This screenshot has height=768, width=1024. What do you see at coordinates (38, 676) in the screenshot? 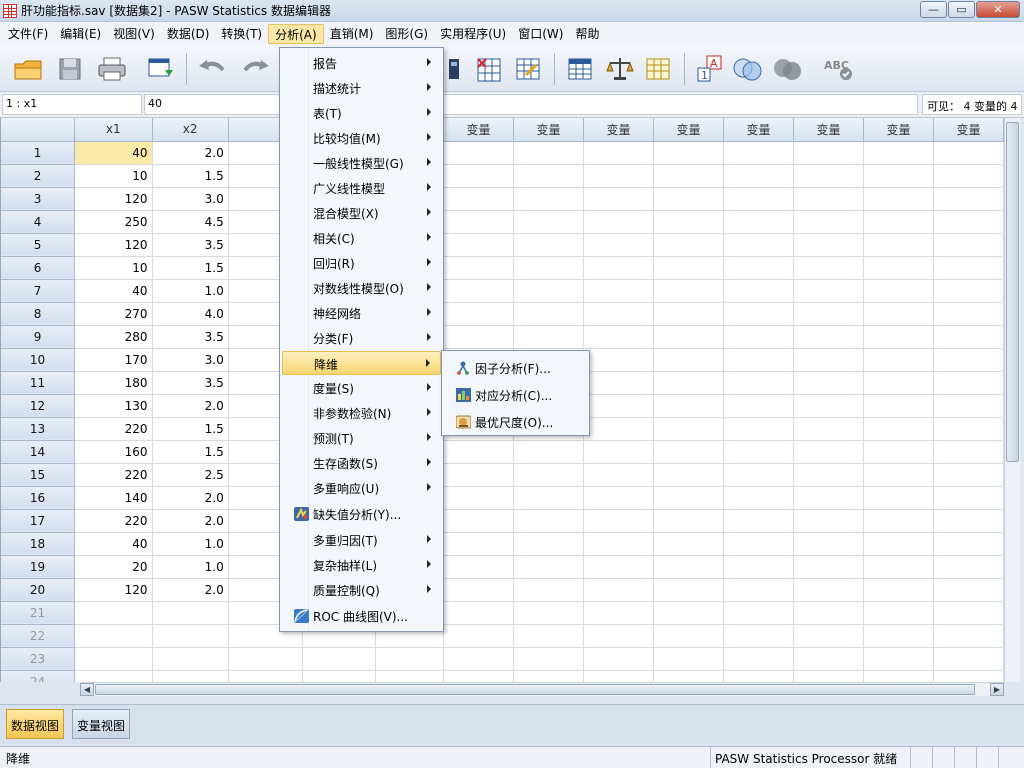
I see `row-header: 24` at bounding box center [38, 676].